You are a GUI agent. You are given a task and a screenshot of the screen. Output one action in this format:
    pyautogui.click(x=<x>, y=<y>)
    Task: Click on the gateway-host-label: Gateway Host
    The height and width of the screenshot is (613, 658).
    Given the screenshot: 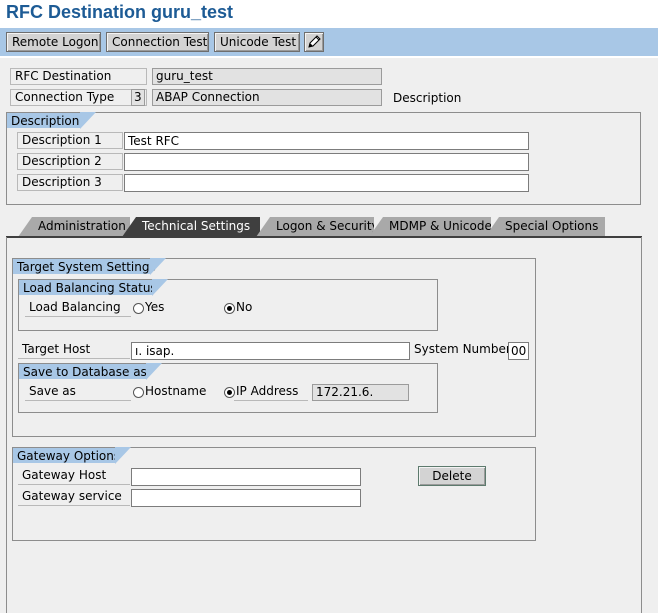 What is the action you would take?
    pyautogui.click(x=74, y=476)
    